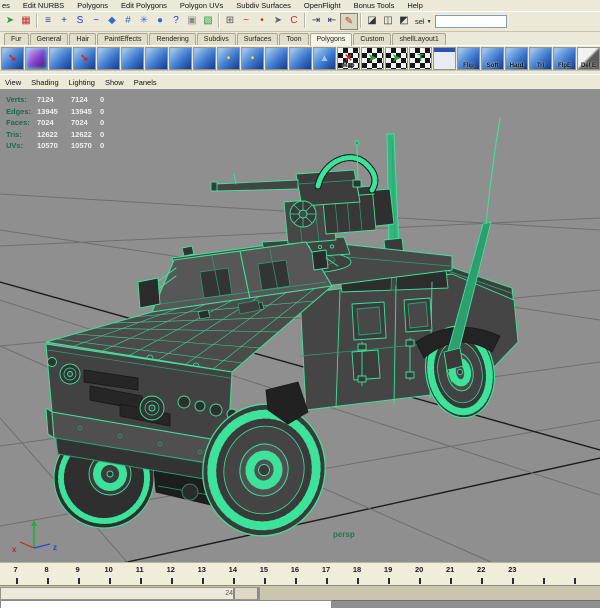  I want to click on shelf-button: Tri, so click(540, 58).